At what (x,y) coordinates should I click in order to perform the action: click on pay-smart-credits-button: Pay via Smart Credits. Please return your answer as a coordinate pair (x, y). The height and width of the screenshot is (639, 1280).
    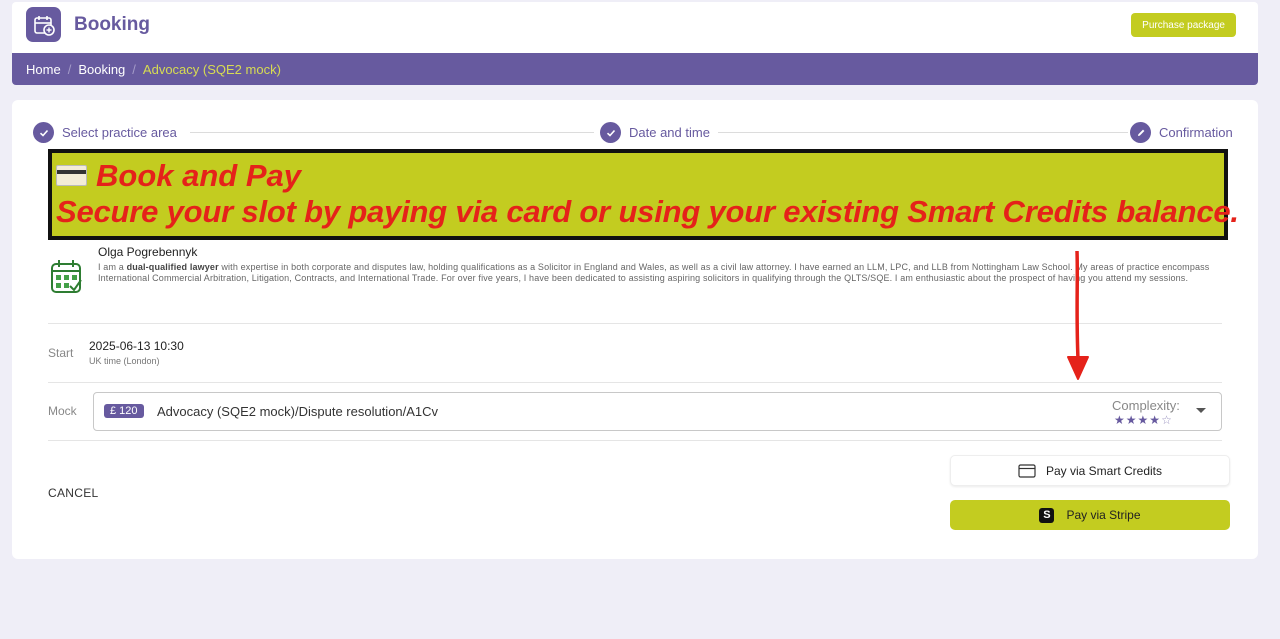
    Looking at the image, I should click on (1090, 470).